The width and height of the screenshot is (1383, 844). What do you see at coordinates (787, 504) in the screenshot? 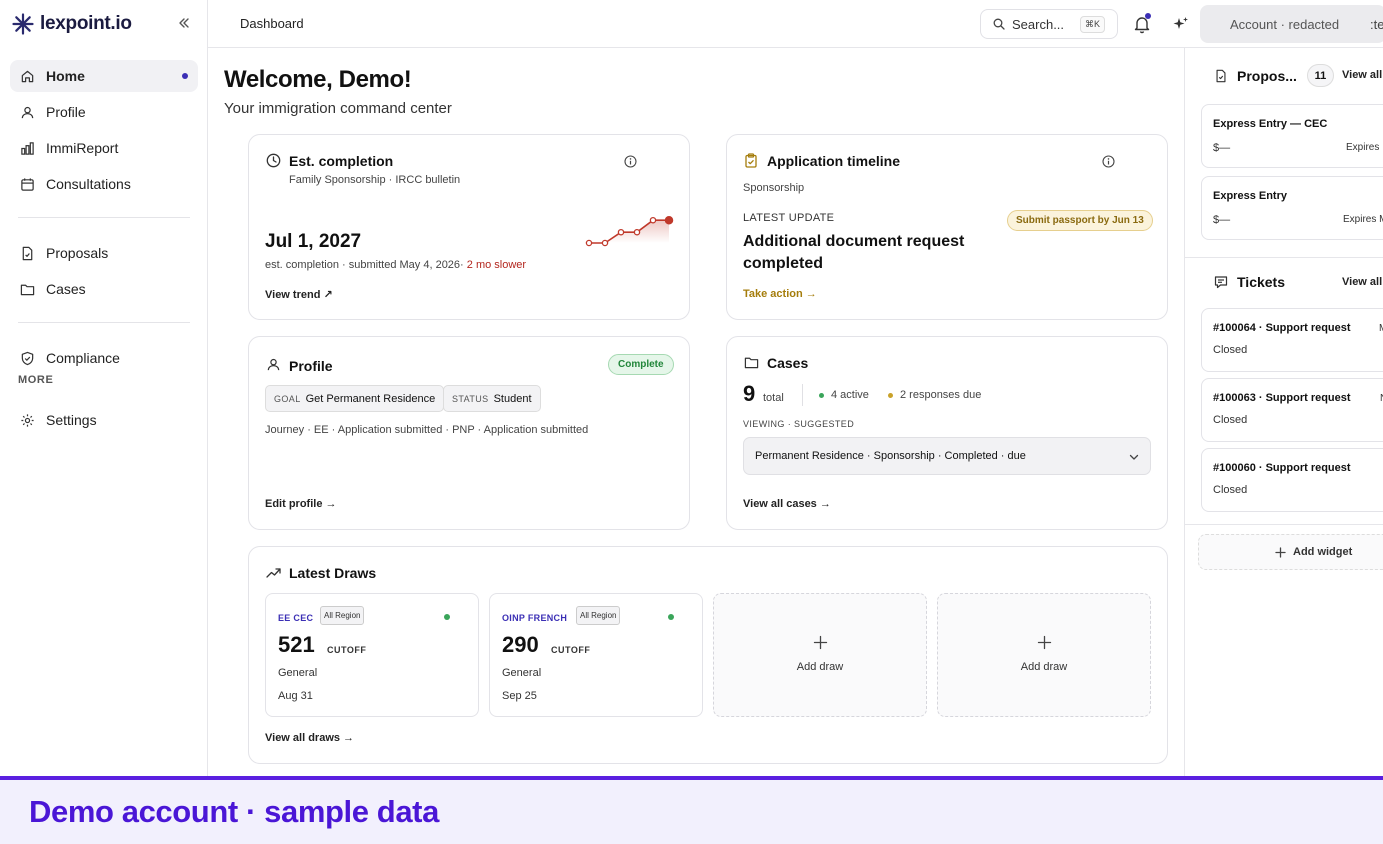
I see `view-all-cases-link: View all cases →` at bounding box center [787, 504].